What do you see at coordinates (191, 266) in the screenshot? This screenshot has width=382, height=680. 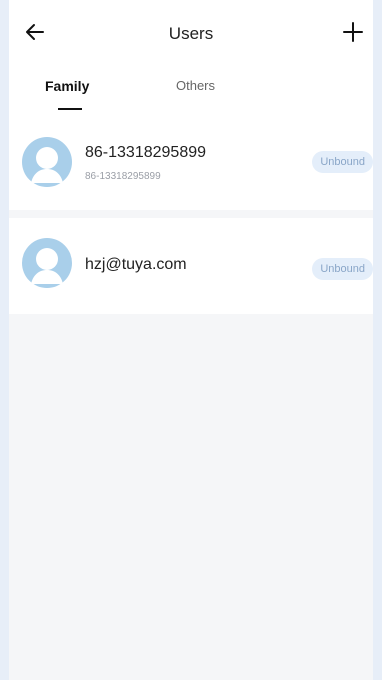 I see `list-item: hzj@tuya.com Unbound` at bounding box center [191, 266].